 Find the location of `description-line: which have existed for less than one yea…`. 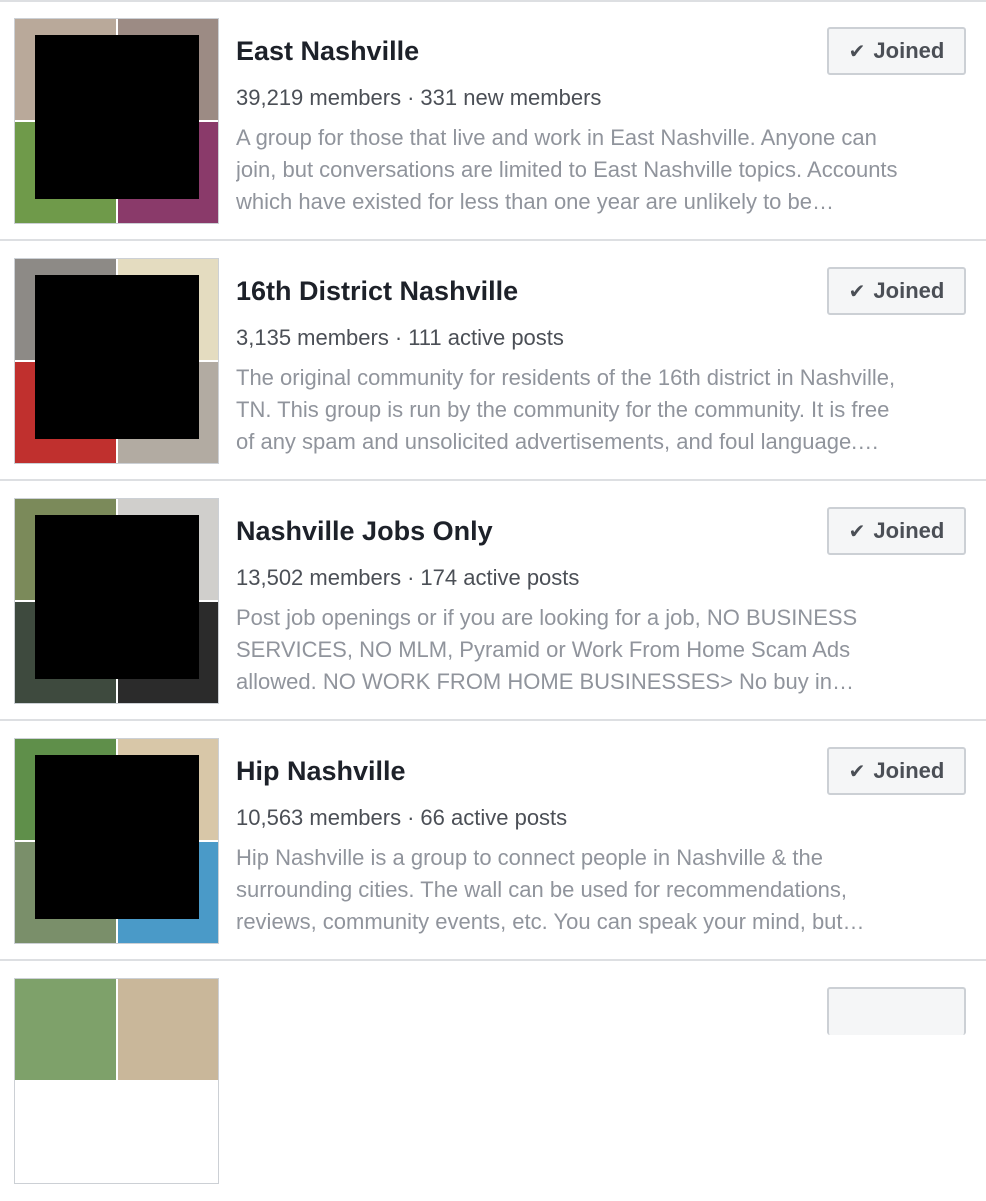

description-line: which have existed for less than one yea… is located at coordinates (535, 201).